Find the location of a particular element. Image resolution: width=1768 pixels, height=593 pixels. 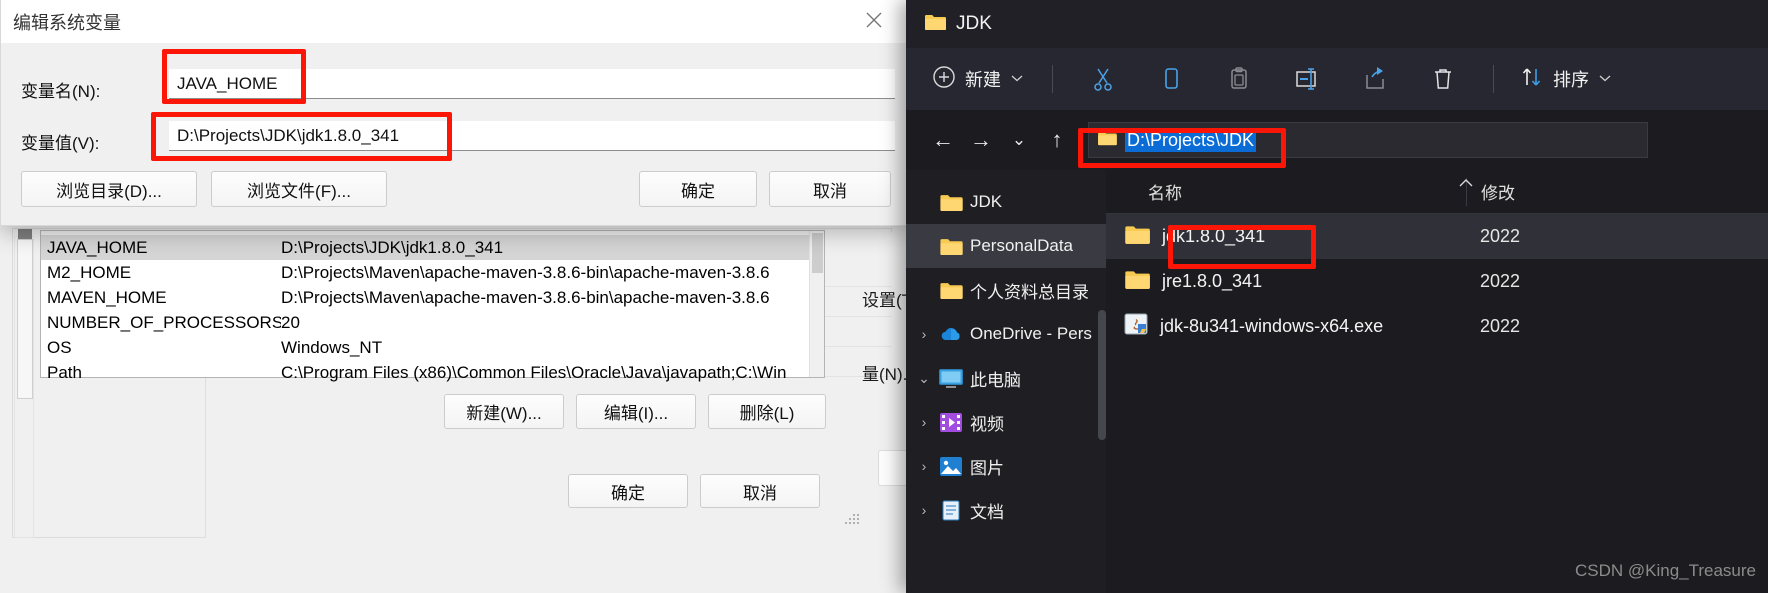

env-variable-name: NUMBER_OF_PROCESSORS is located at coordinates (164, 322).